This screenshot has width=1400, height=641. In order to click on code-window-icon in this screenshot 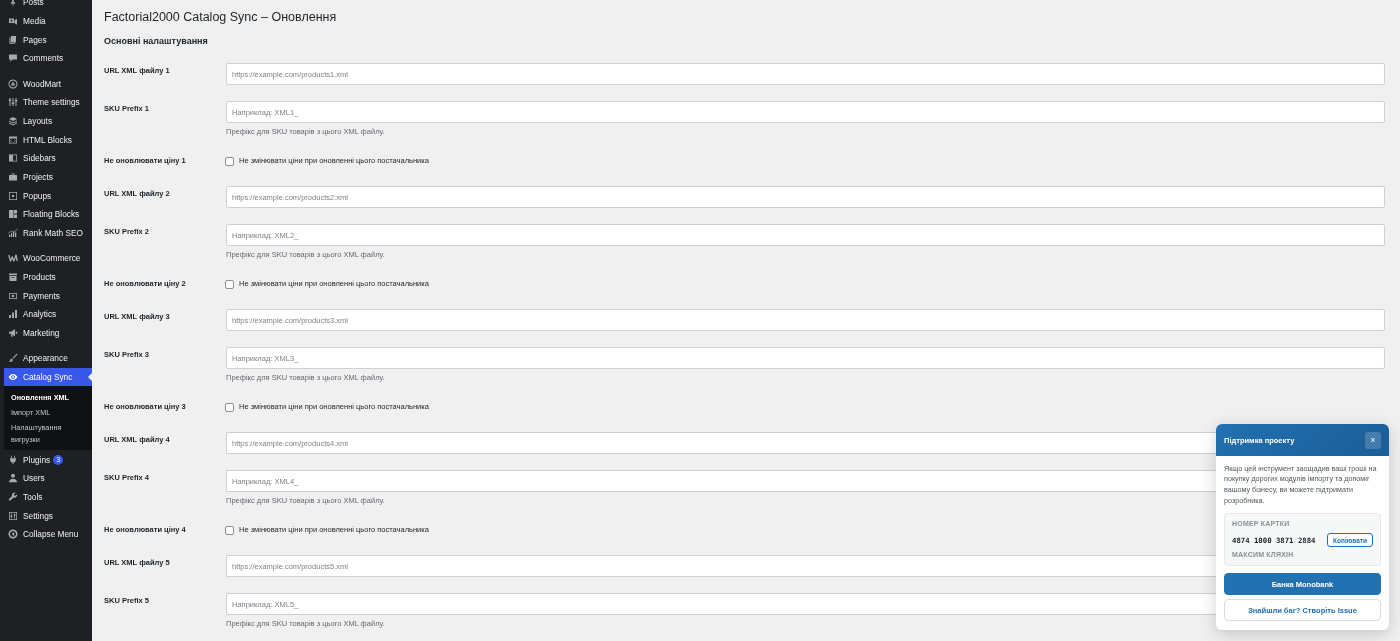, I will do `click(13, 139)`.